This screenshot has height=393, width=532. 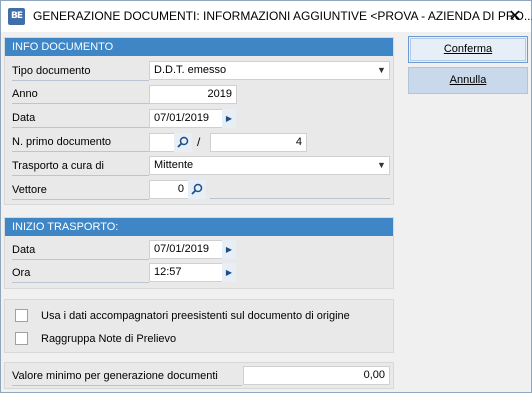 What do you see at coordinates (127, 376) in the screenshot?
I see `valore-minimo-label: Valore minimo per generazione documenti` at bounding box center [127, 376].